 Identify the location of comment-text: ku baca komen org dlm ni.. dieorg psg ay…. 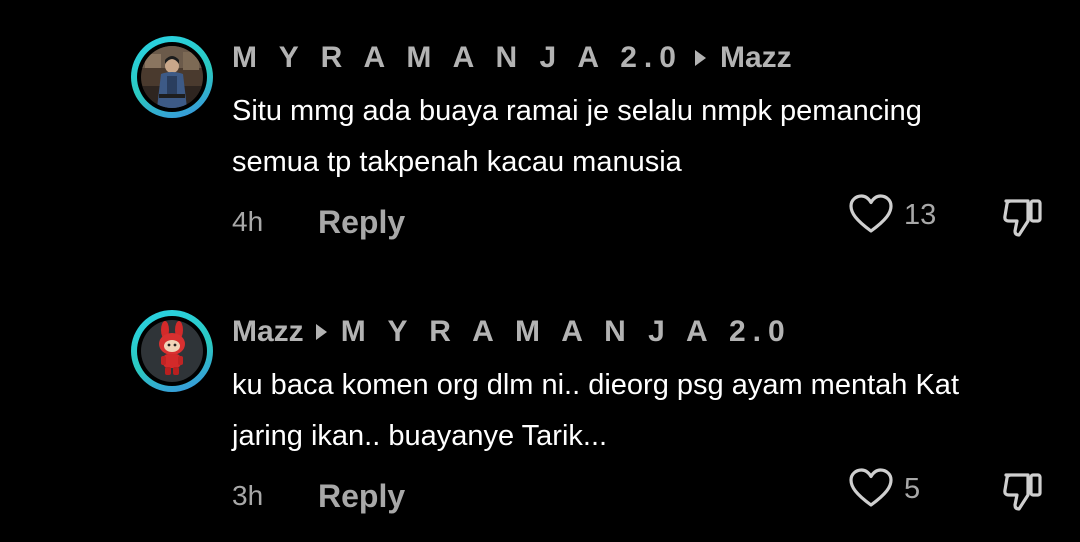
(632, 411).